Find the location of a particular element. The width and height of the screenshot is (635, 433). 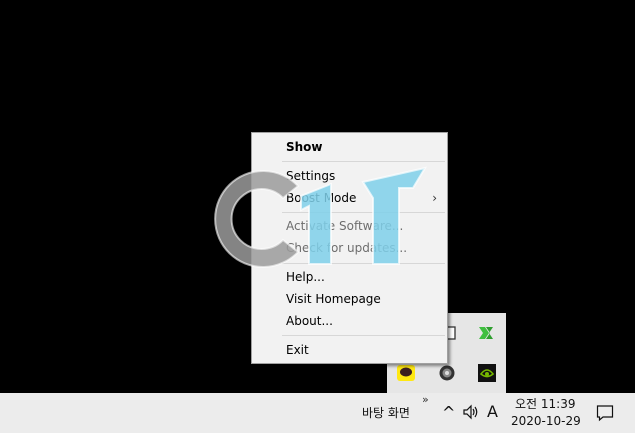

menu-item-exit: Exit is located at coordinates (349, 350).